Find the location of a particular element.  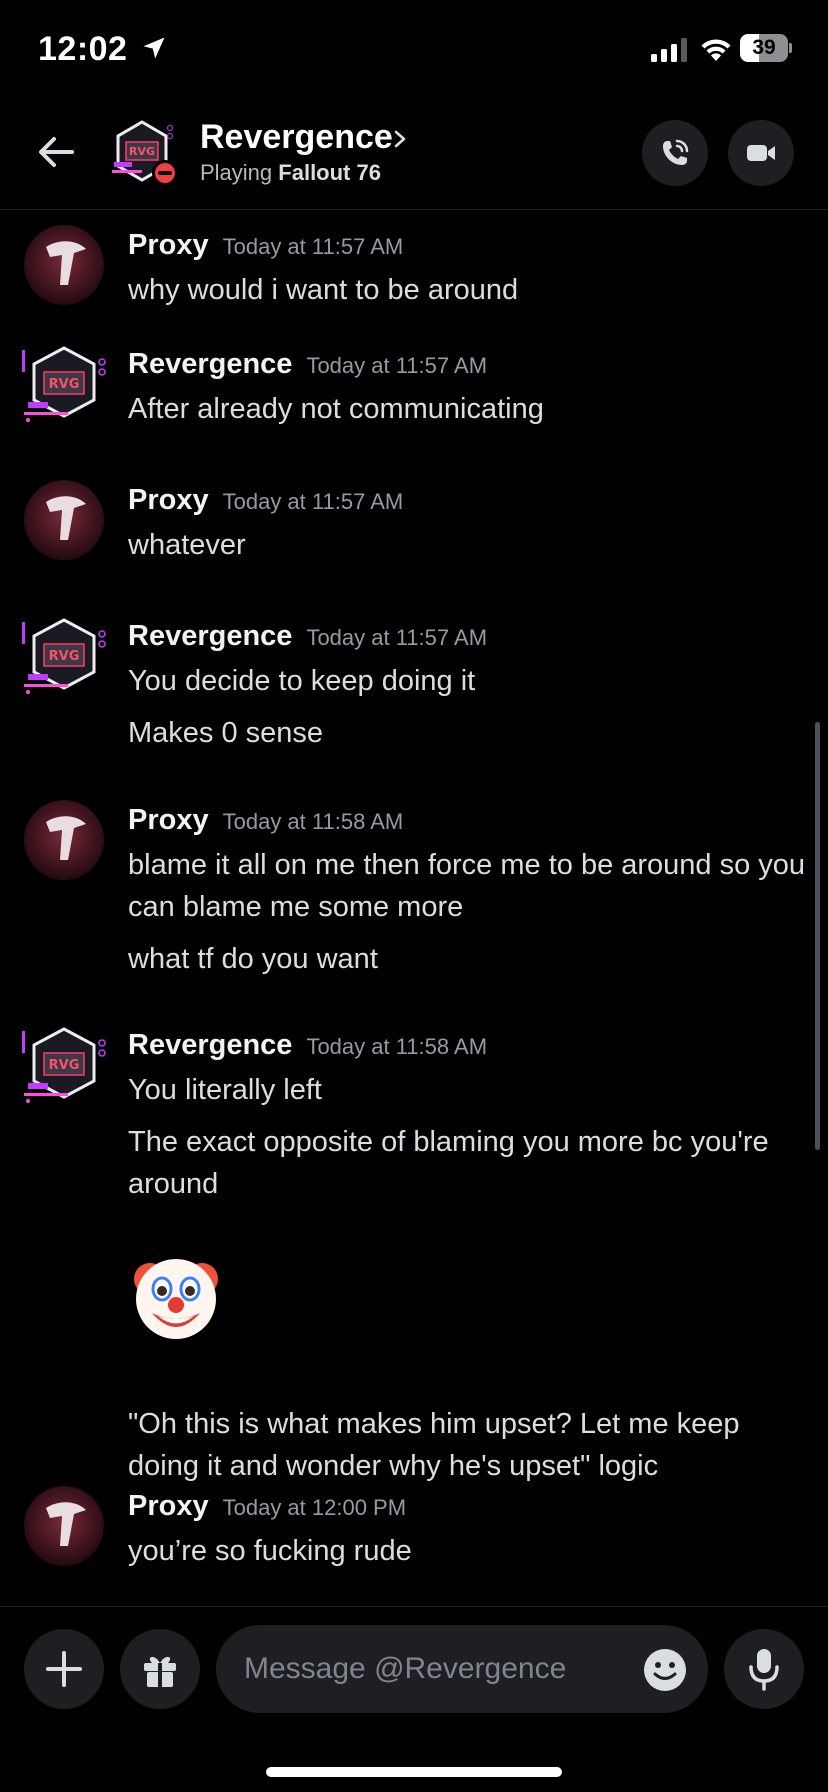

message-text: You decide to keep doing it is located at coordinates (468, 681).